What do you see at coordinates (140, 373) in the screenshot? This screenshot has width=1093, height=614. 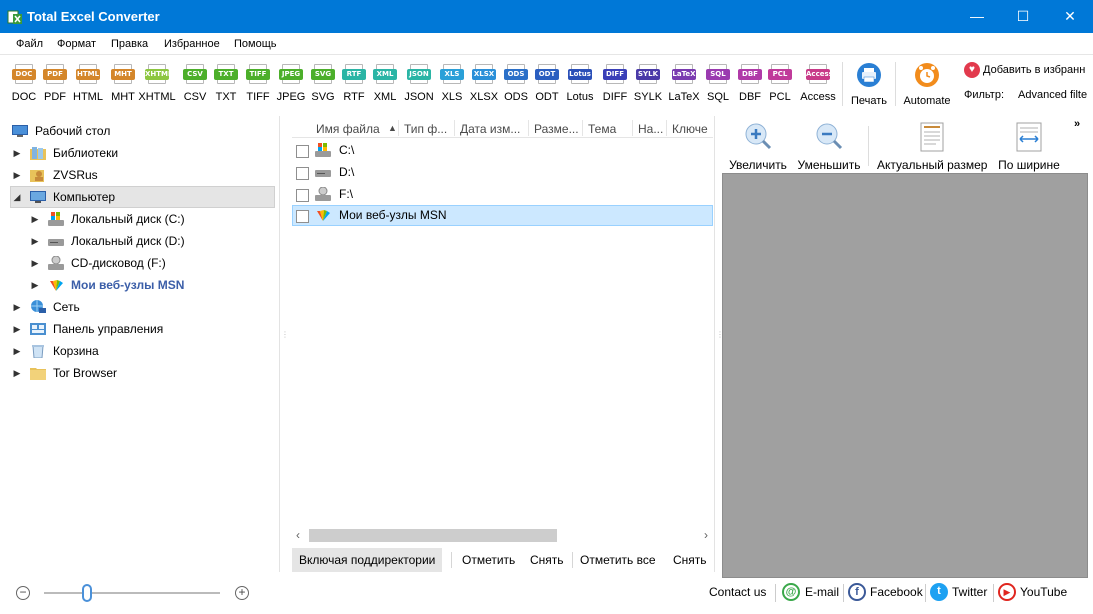 I see `tree-item-tor-browser: ▶ Tor Browser` at bounding box center [140, 373].